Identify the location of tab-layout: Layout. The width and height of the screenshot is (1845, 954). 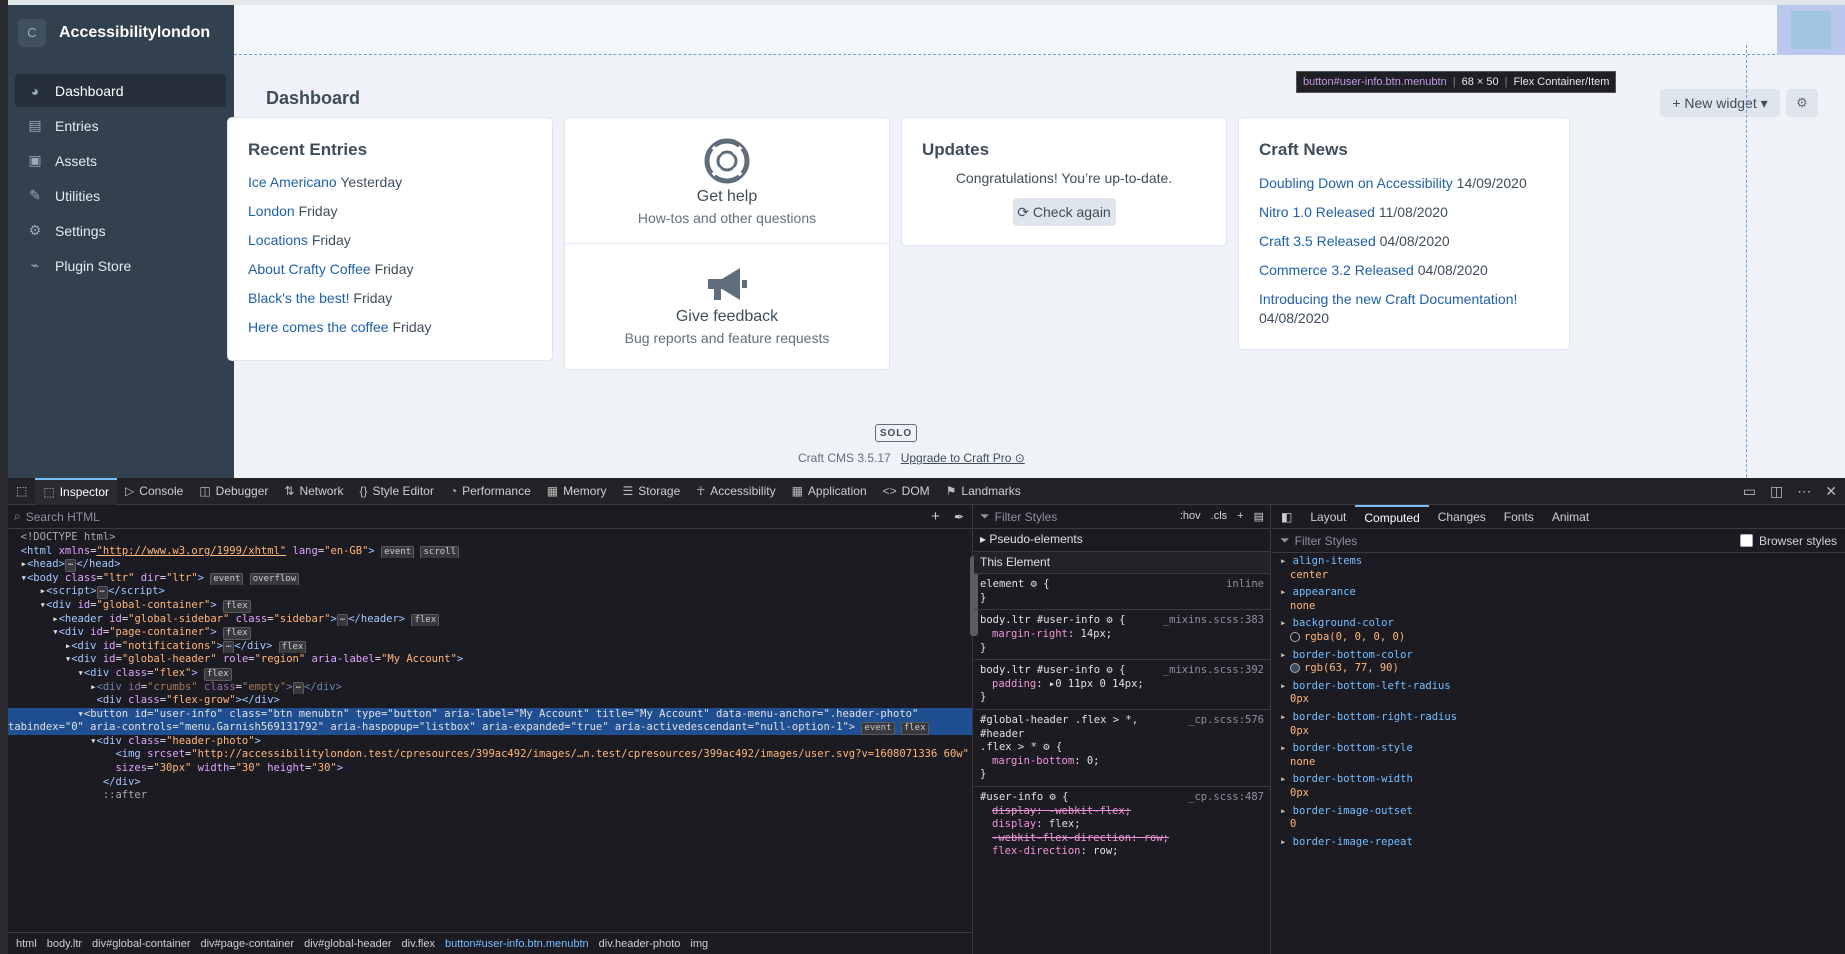
(1328, 517).